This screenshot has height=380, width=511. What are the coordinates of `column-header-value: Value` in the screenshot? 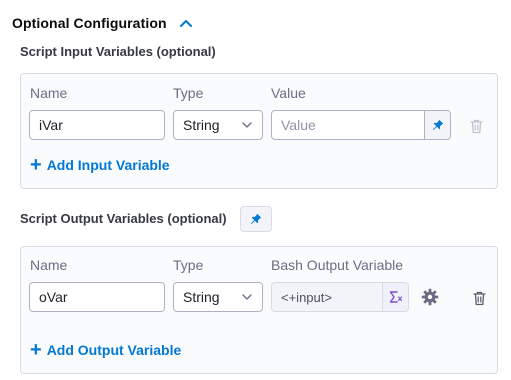 It's located at (288, 93).